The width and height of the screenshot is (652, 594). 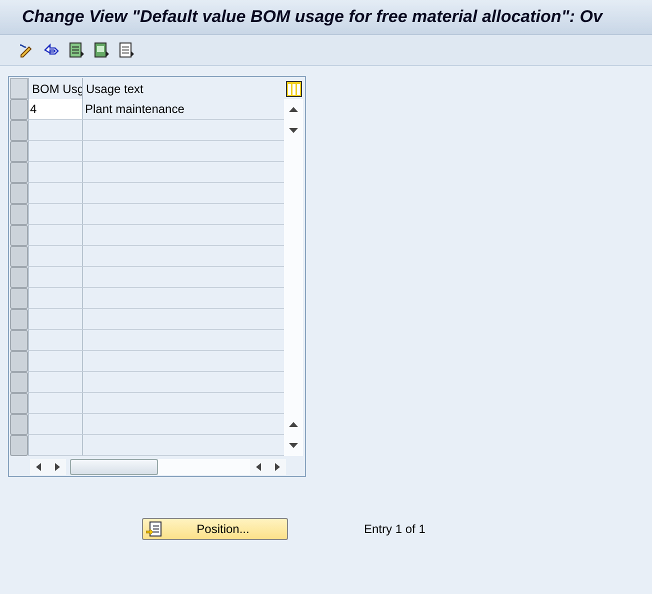 I want to click on position-icon, so click(x=154, y=529).